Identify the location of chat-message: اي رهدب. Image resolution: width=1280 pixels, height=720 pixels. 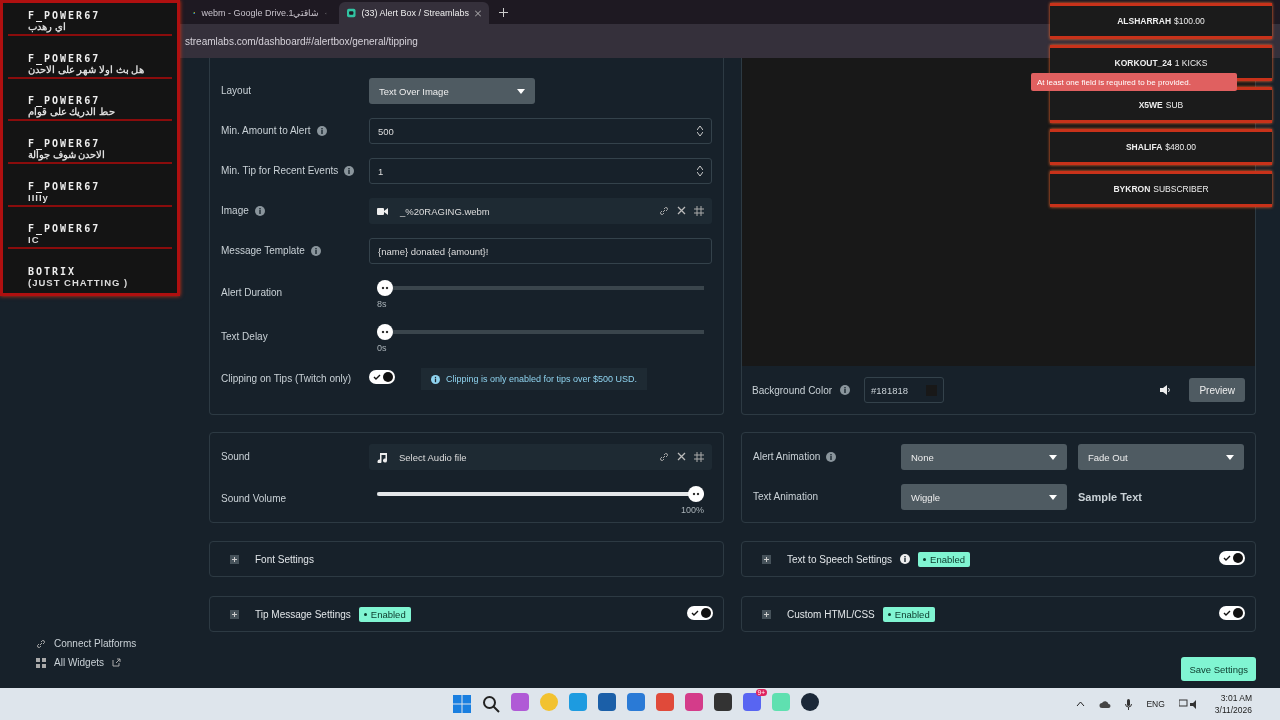
(47, 26).